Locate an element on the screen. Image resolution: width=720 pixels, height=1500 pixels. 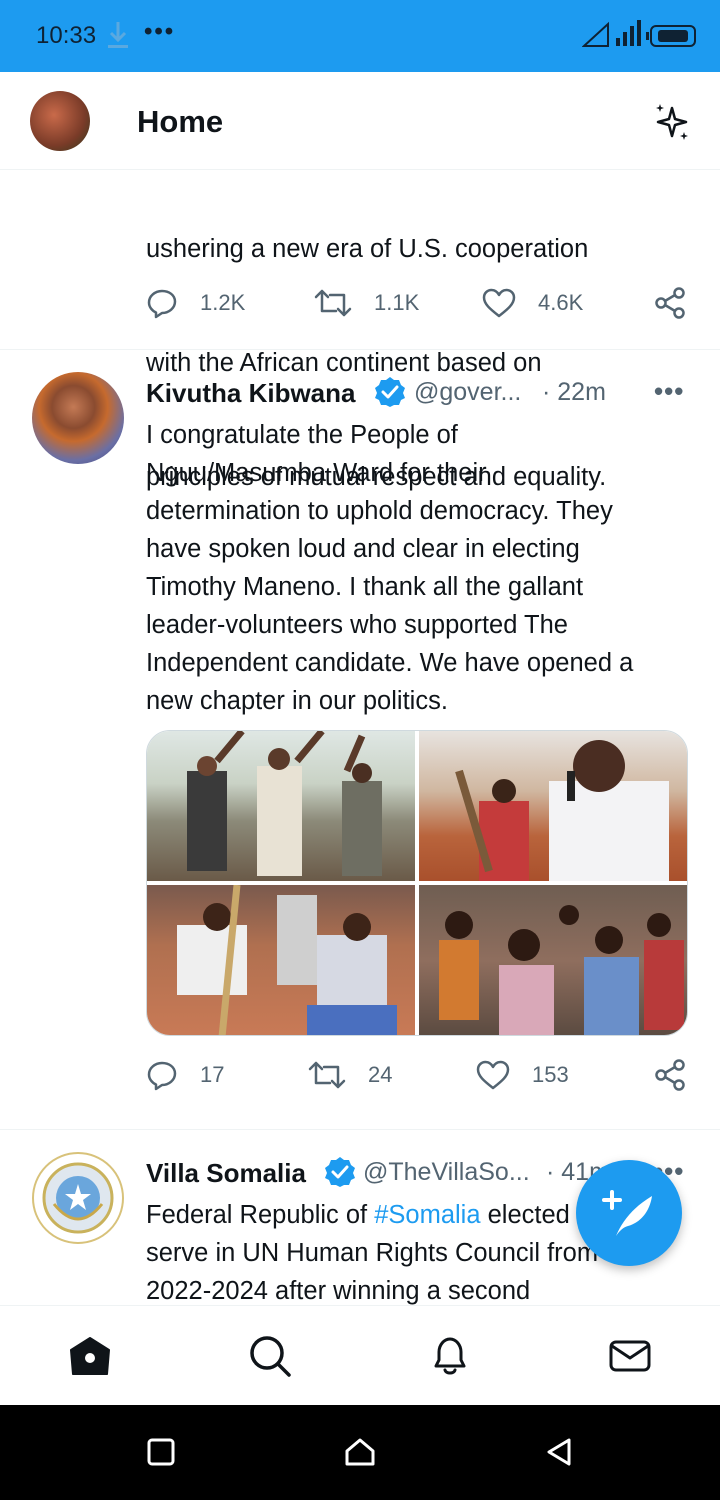
home-icon is located at coordinates (90, 1356).